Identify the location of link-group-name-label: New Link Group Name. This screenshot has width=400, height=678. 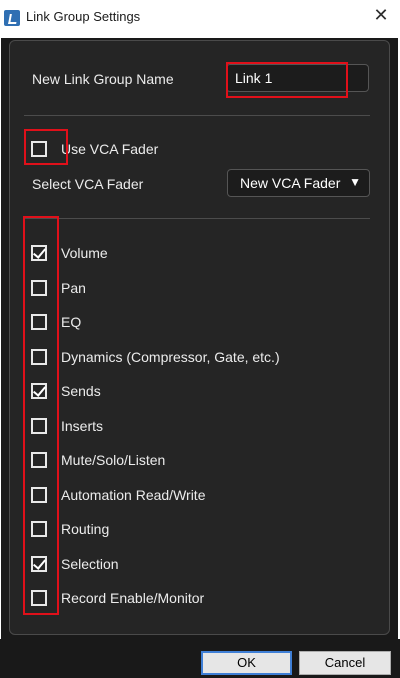
(103, 79).